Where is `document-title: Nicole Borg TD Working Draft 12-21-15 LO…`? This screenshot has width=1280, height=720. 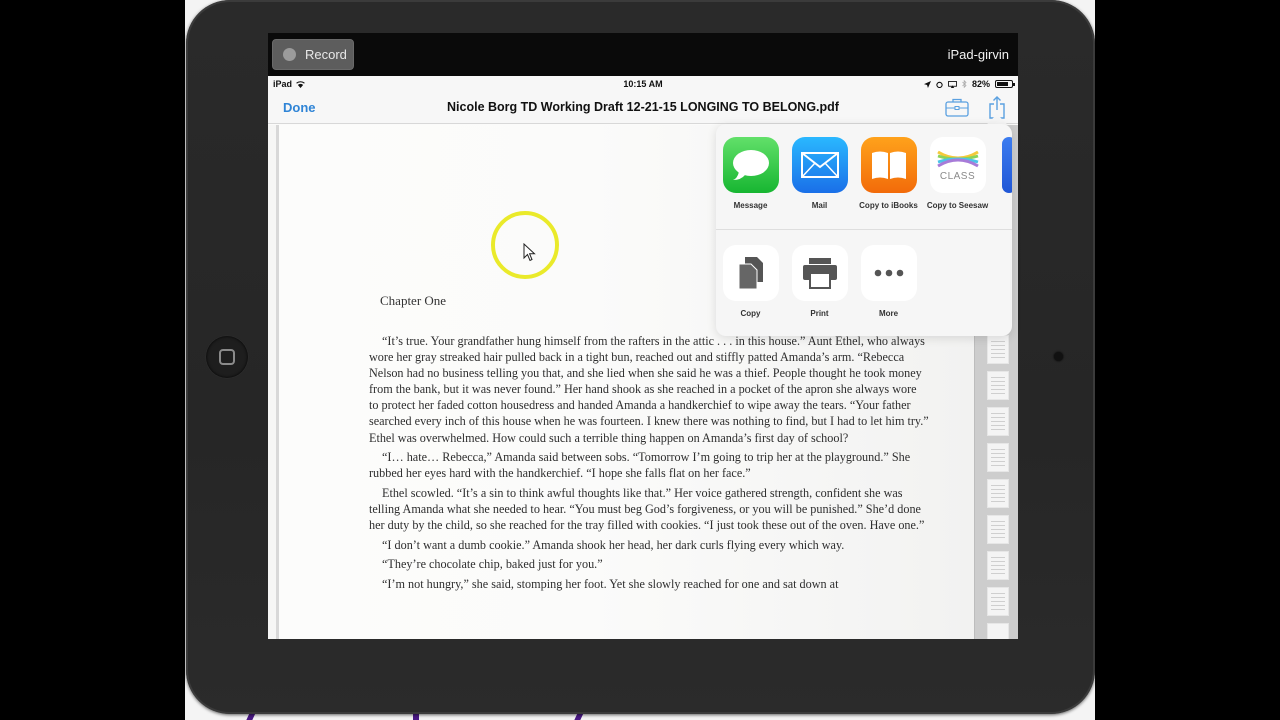 document-title: Nicole Borg TD Working Draft 12-21-15 LO… is located at coordinates (643, 107).